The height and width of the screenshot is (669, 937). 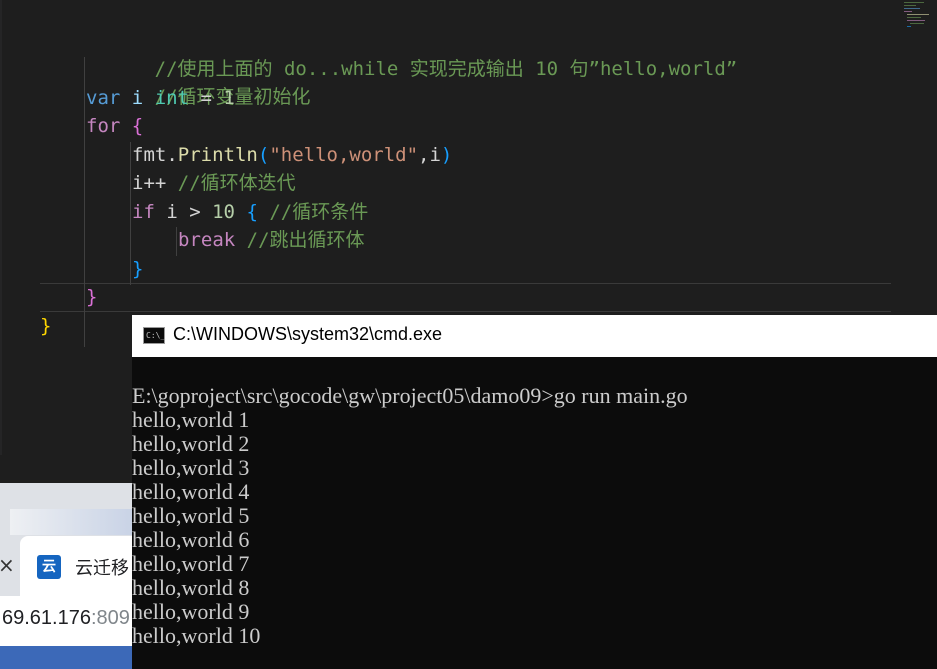 I want to click on code-line-4: for {, so click(x=114, y=126).